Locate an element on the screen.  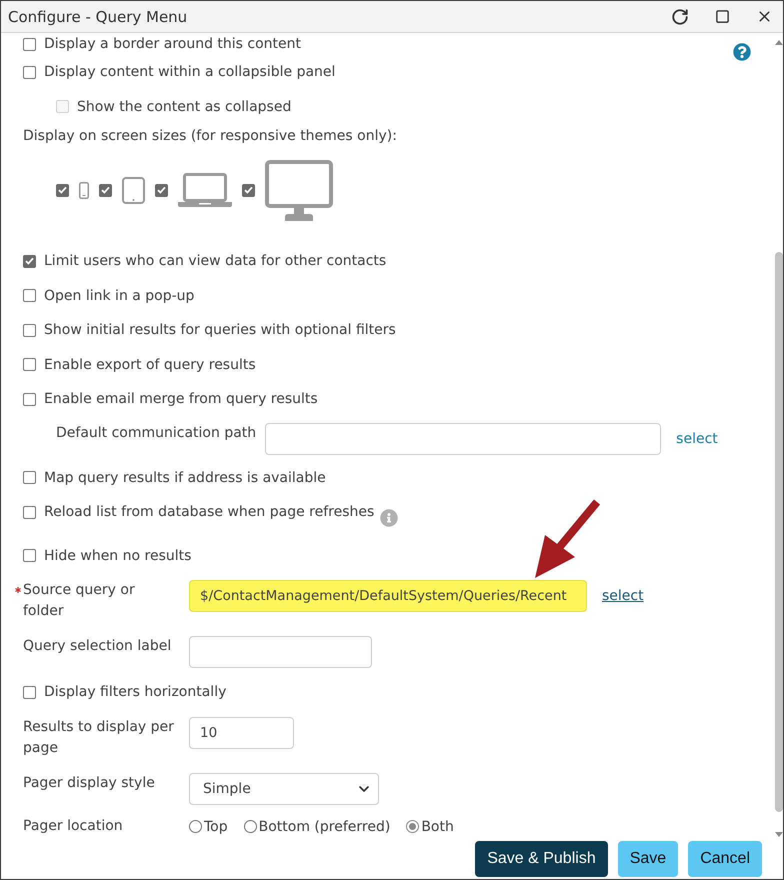
section-heading: Display on screen sizes (for responsive themes only): is located at coordinates (210, 136).